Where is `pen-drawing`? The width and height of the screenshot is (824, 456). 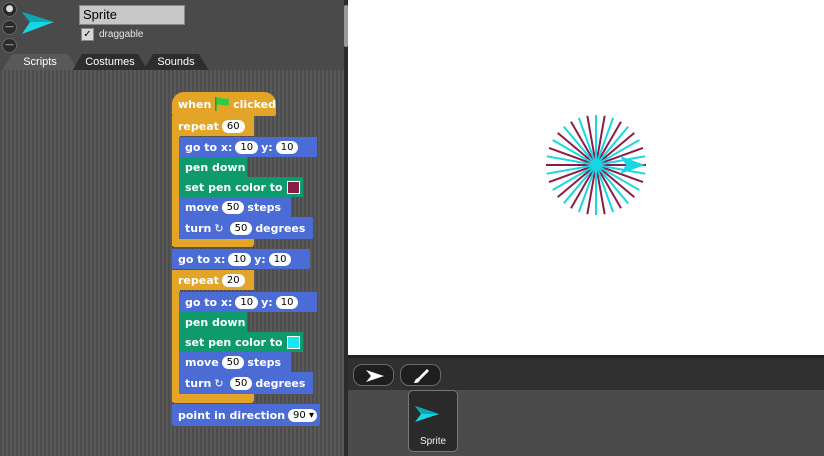 pen-drawing is located at coordinates (596, 165).